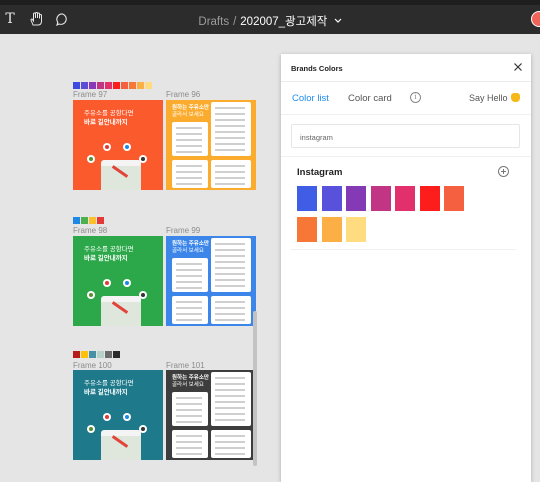  I want to click on breadcrumb: Drafts /202007_광고제작, so click(270, 21).